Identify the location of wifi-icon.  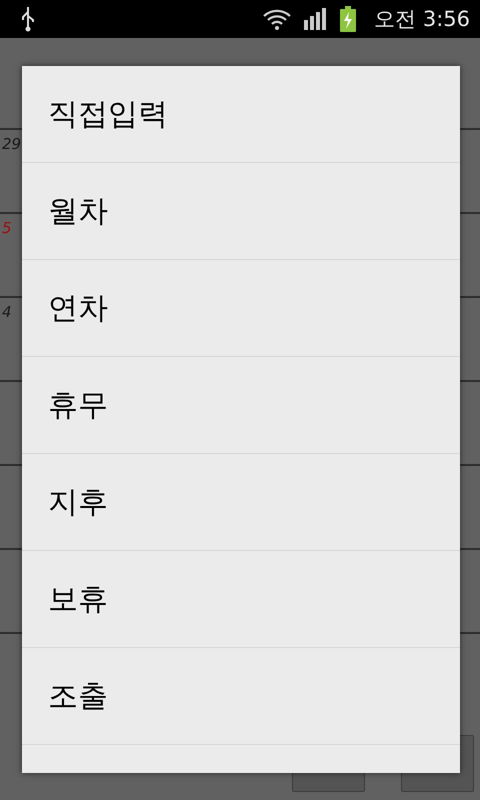
(277, 19).